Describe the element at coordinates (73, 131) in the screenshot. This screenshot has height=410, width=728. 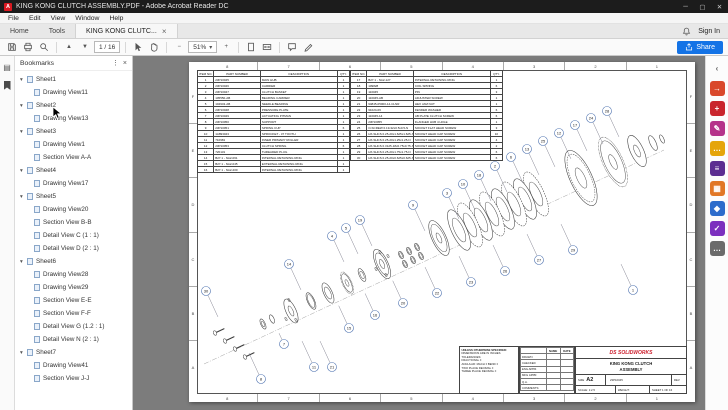
I see `bookmark-sheet-item: ▾ Sheet3` at that location.